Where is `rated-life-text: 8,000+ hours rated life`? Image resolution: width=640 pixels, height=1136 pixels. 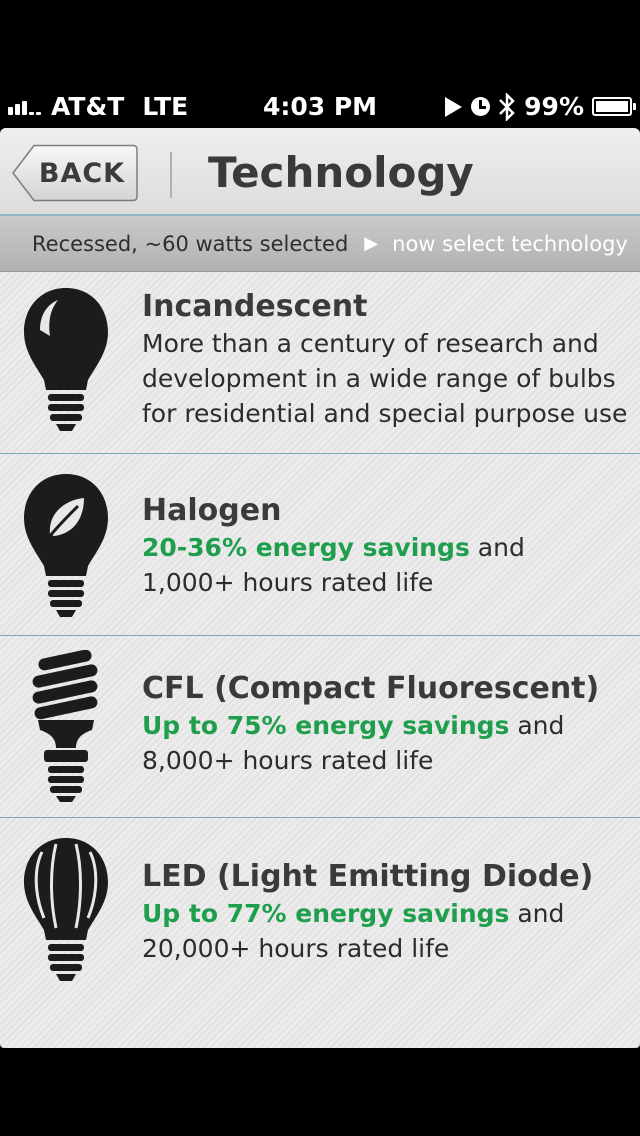
rated-life-text: 8,000+ hours rated life is located at coordinates (288, 760).